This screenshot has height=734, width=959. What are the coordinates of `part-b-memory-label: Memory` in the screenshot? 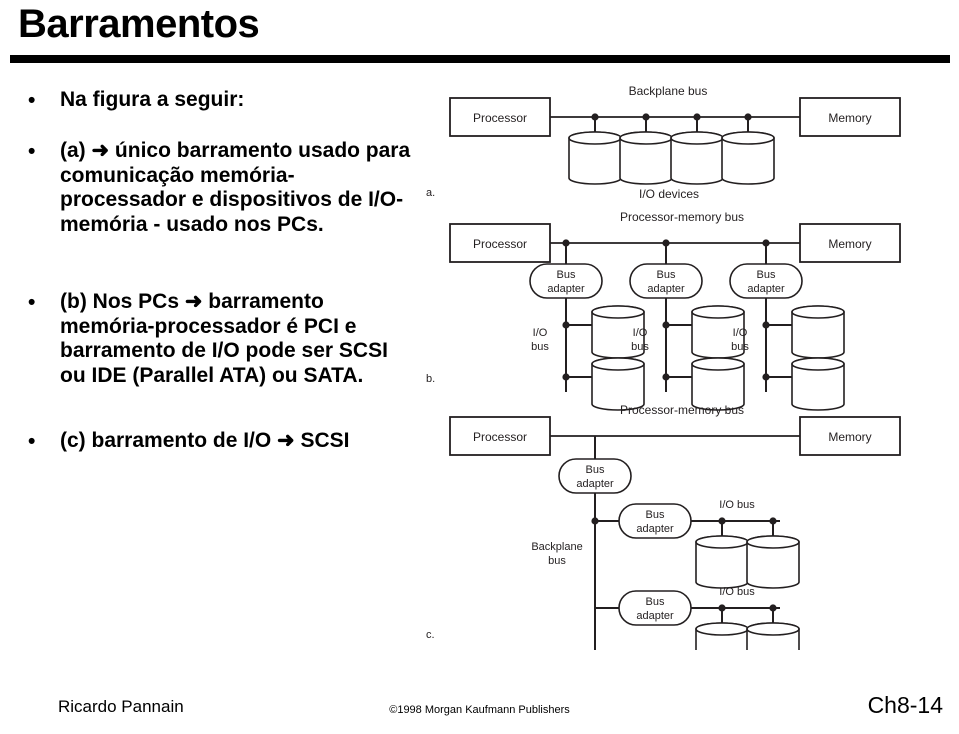 It's located at (849, 244).